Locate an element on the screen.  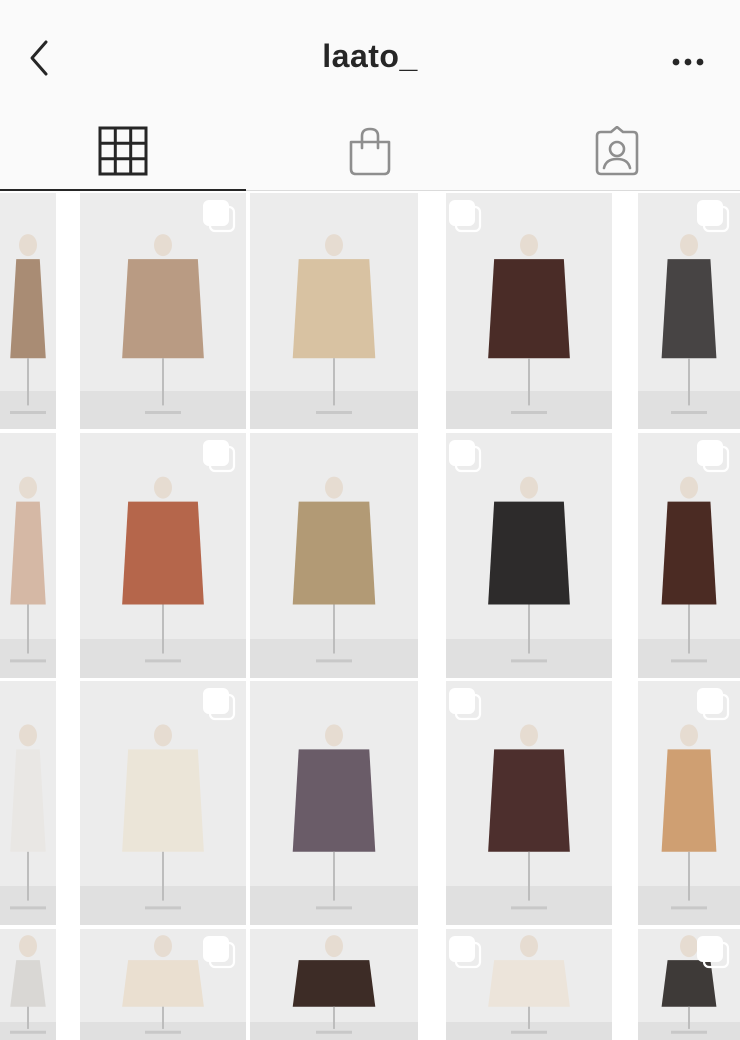
grid-icon is located at coordinates (123, 151).